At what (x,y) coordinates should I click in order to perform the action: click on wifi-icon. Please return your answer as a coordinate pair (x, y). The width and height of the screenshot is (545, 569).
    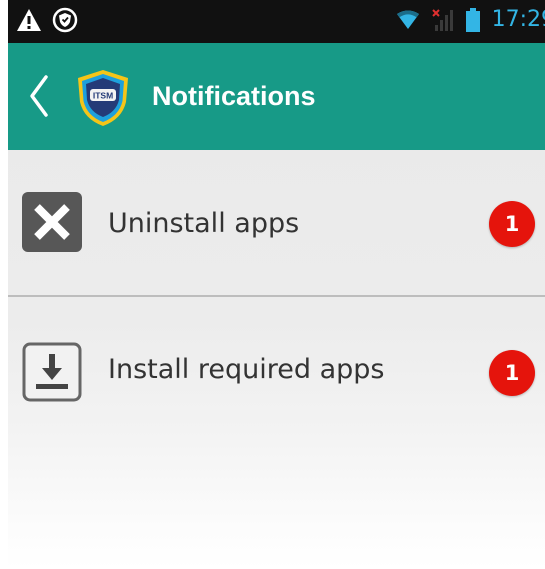
    Looking at the image, I should click on (407, 19).